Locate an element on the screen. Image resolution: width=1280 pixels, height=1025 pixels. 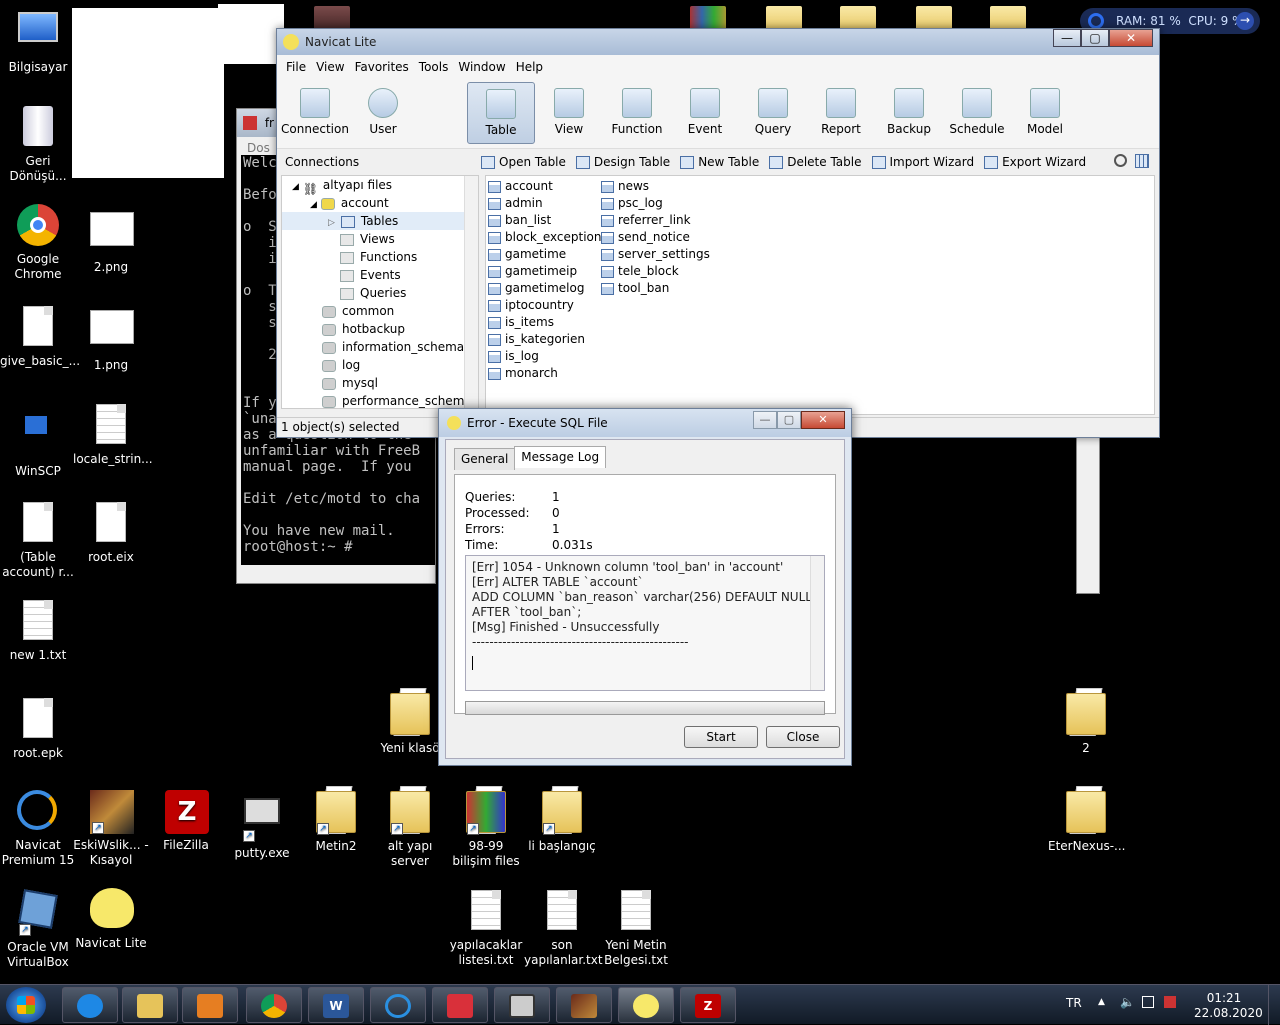
close-dialog-button: Close is located at coordinates (803, 737).